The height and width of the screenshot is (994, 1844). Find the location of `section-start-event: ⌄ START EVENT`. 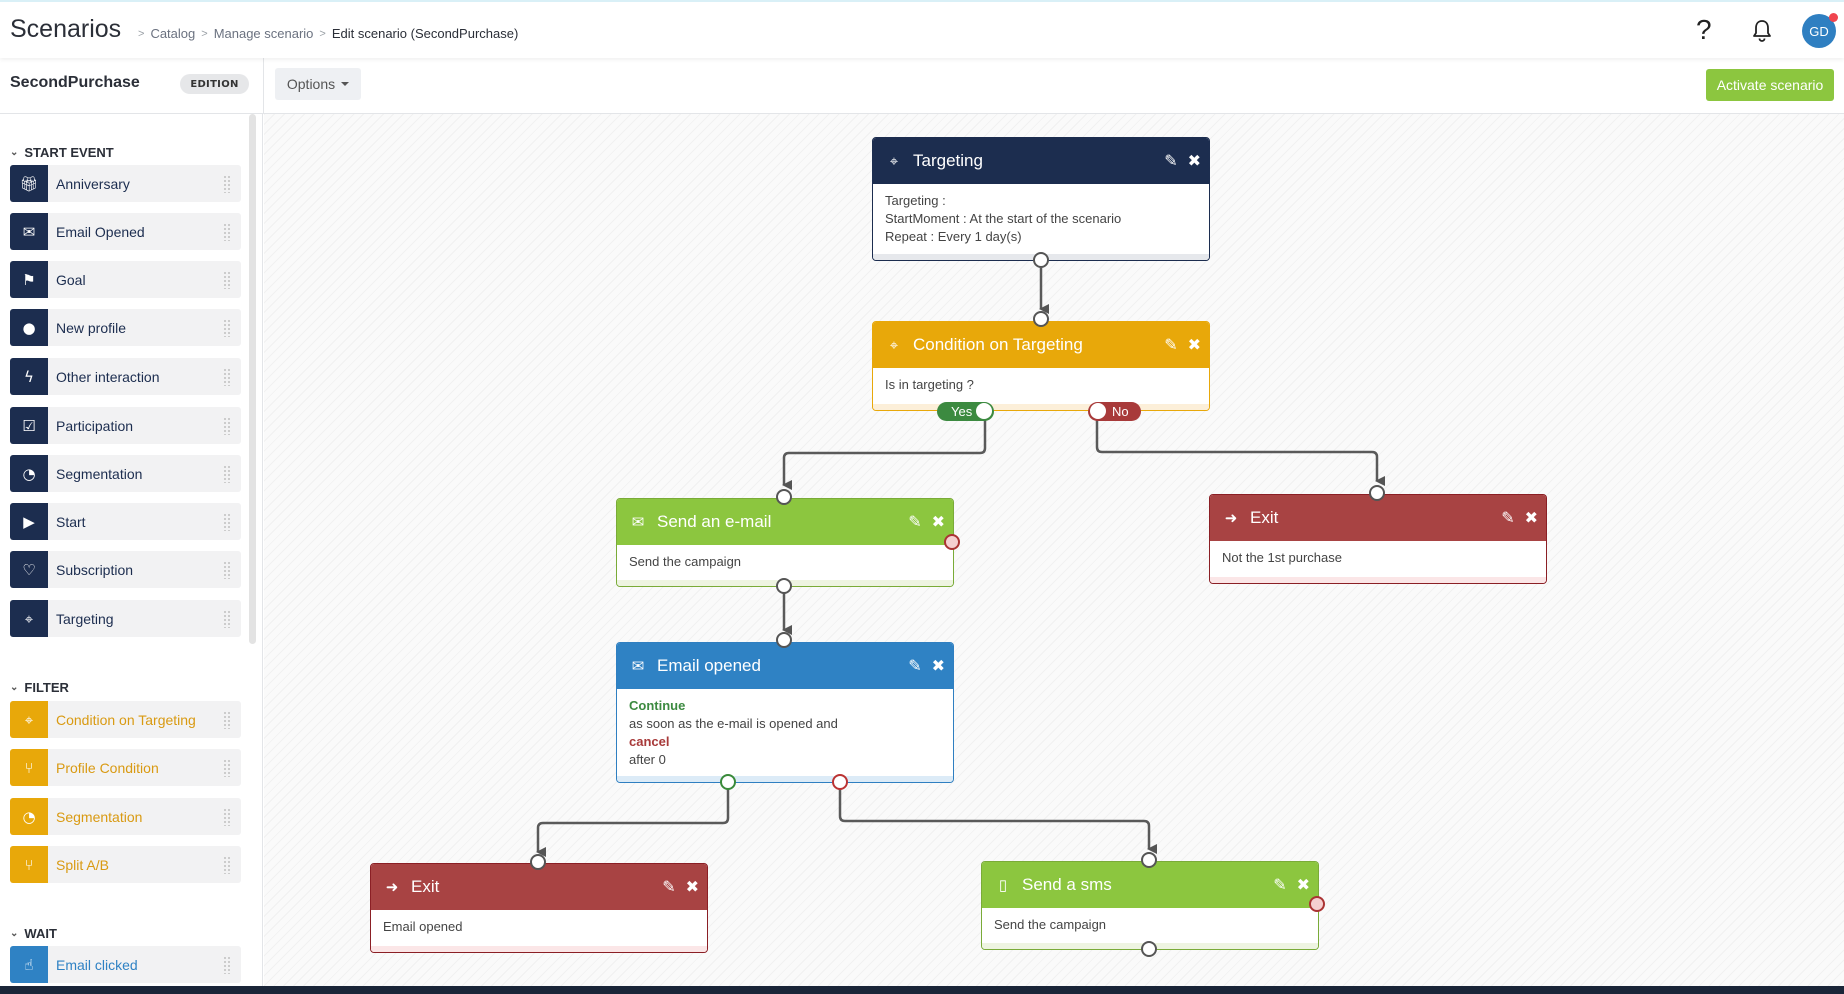

section-start-event: ⌄ START EVENT is located at coordinates (62, 152).